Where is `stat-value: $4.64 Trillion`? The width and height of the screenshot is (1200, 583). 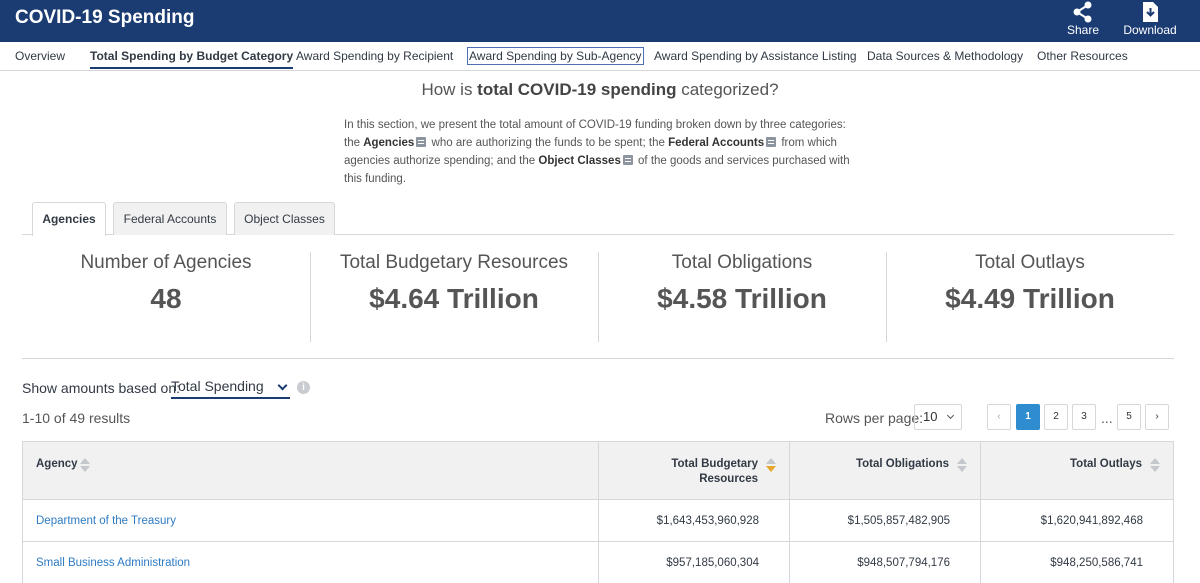
stat-value: $4.64 Trillion is located at coordinates (454, 298).